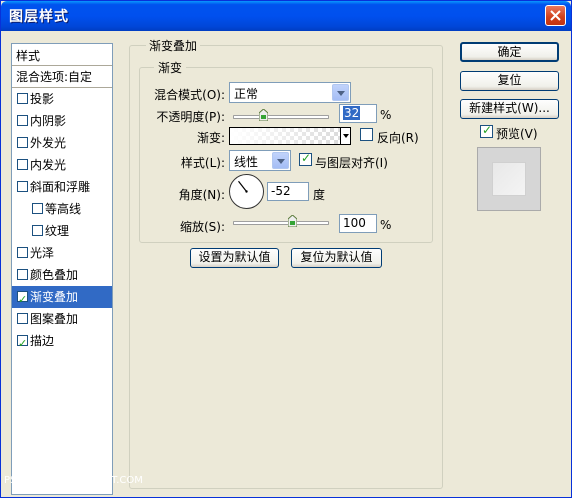 This screenshot has height=498, width=572. Describe the element at coordinates (54, 297) in the screenshot. I see `style-item-label: 渐变叠加` at that location.